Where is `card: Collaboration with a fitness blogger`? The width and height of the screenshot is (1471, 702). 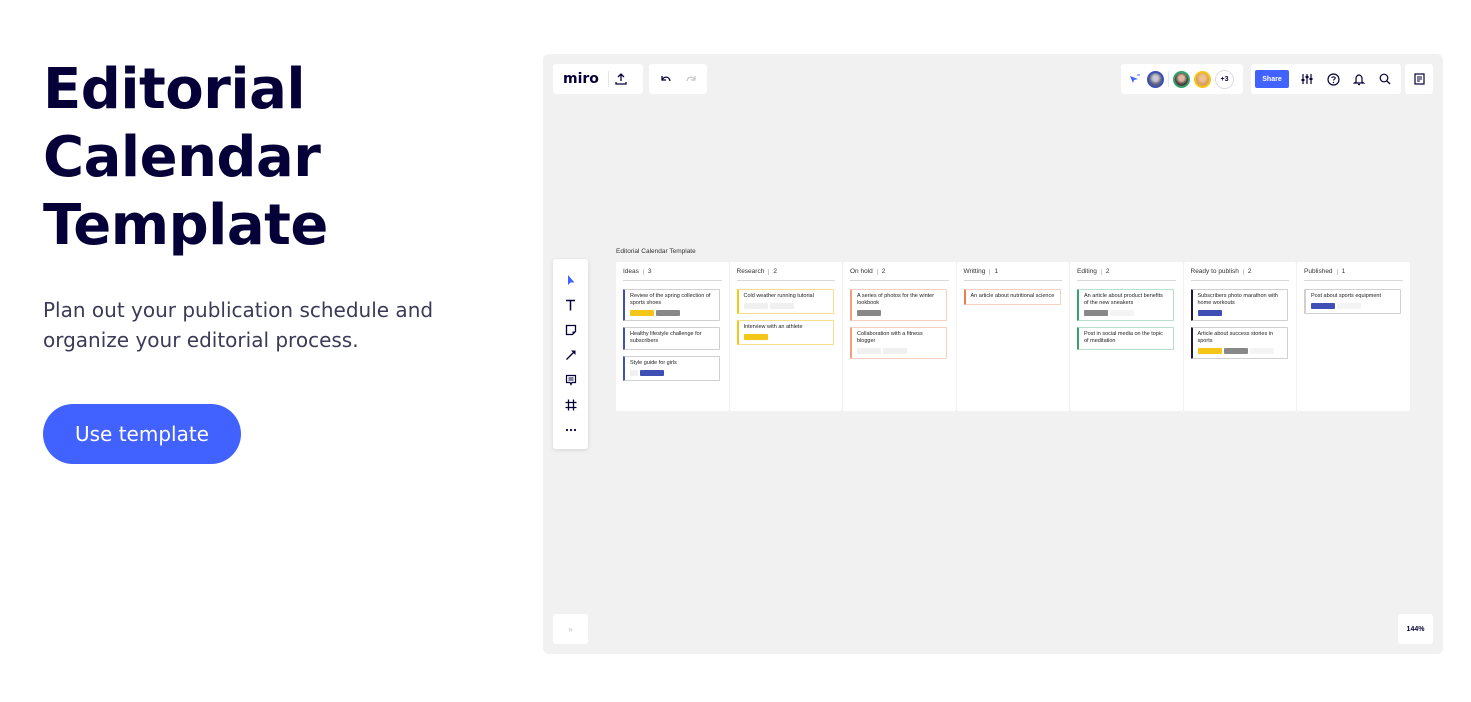
card: Collaboration with a fitness blogger is located at coordinates (898, 343).